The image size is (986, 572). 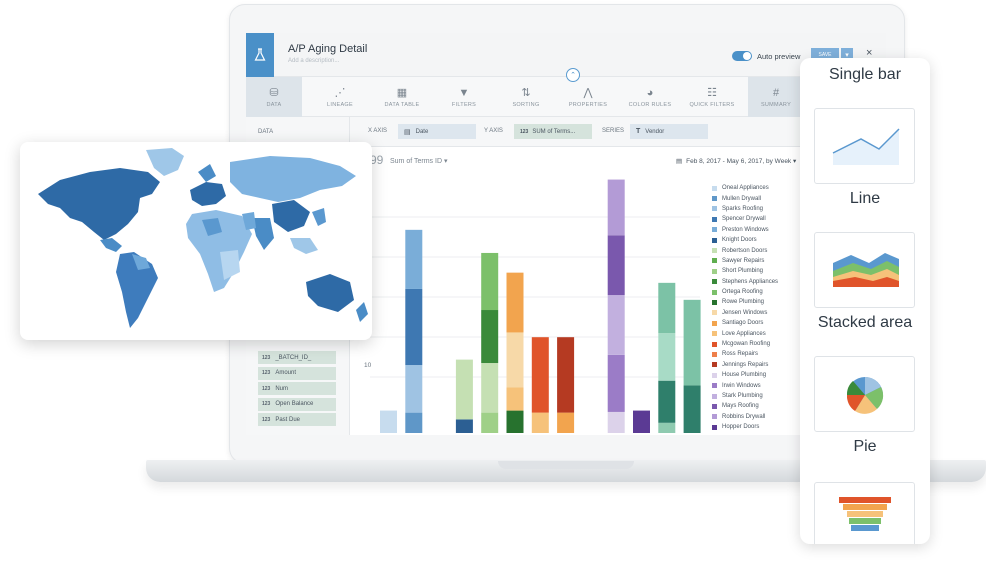 What do you see at coordinates (297, 373) in the screenshot?
I see `field-item: 123 Amount` at bounding box center [297, 373].